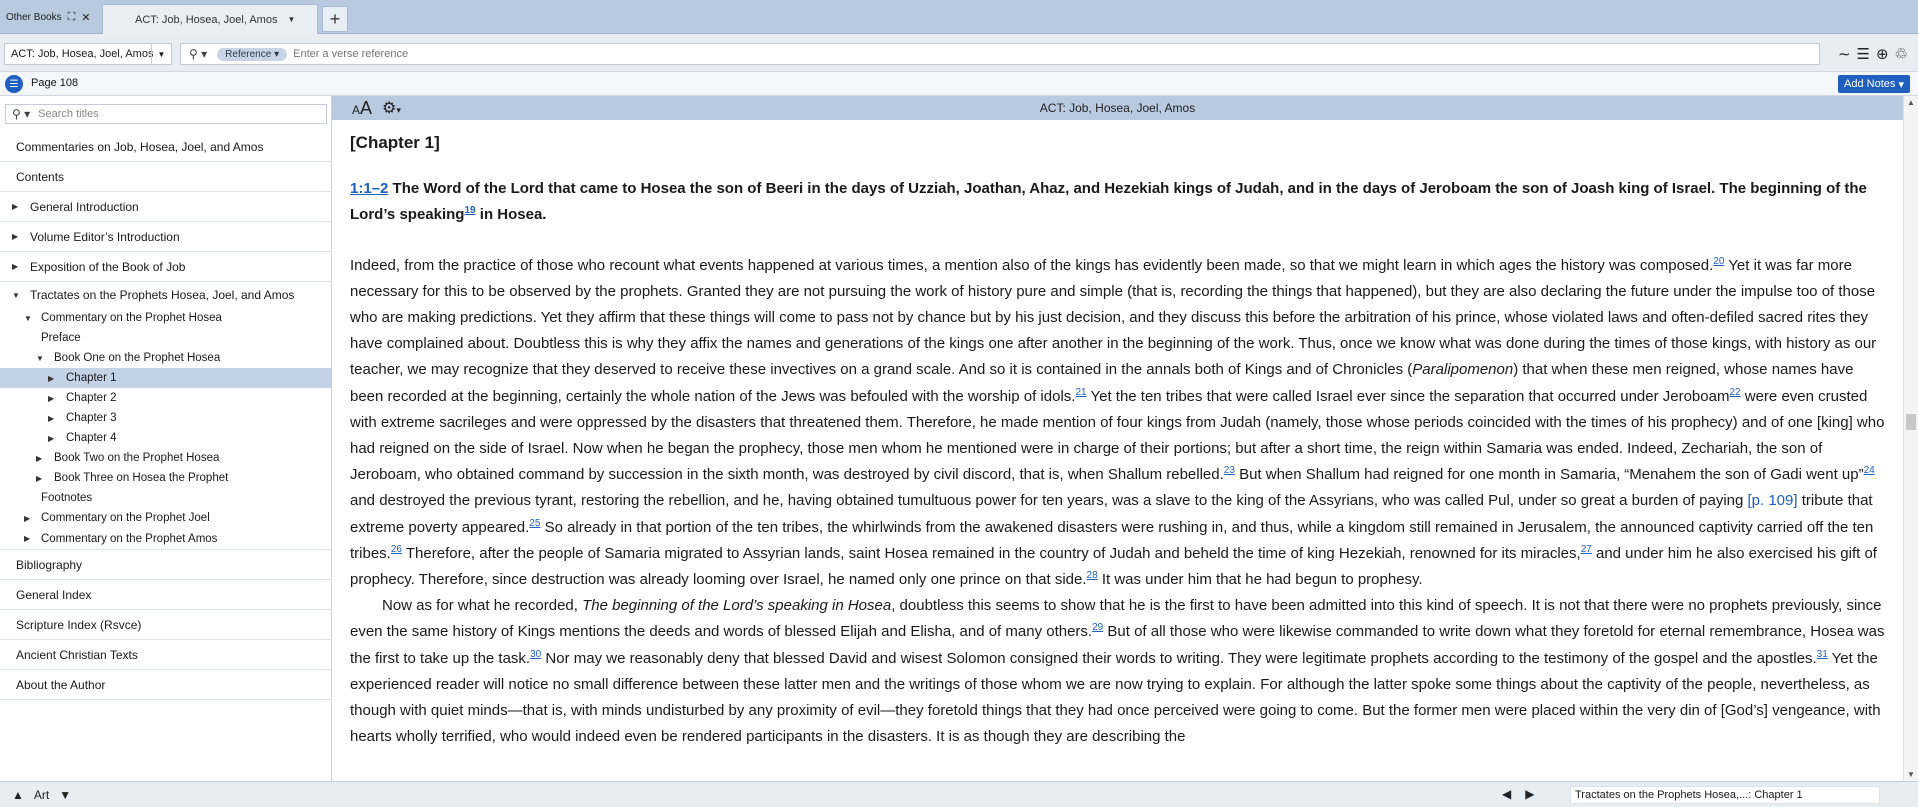  I want to click on footnote-link: 30, so click(535, 654).